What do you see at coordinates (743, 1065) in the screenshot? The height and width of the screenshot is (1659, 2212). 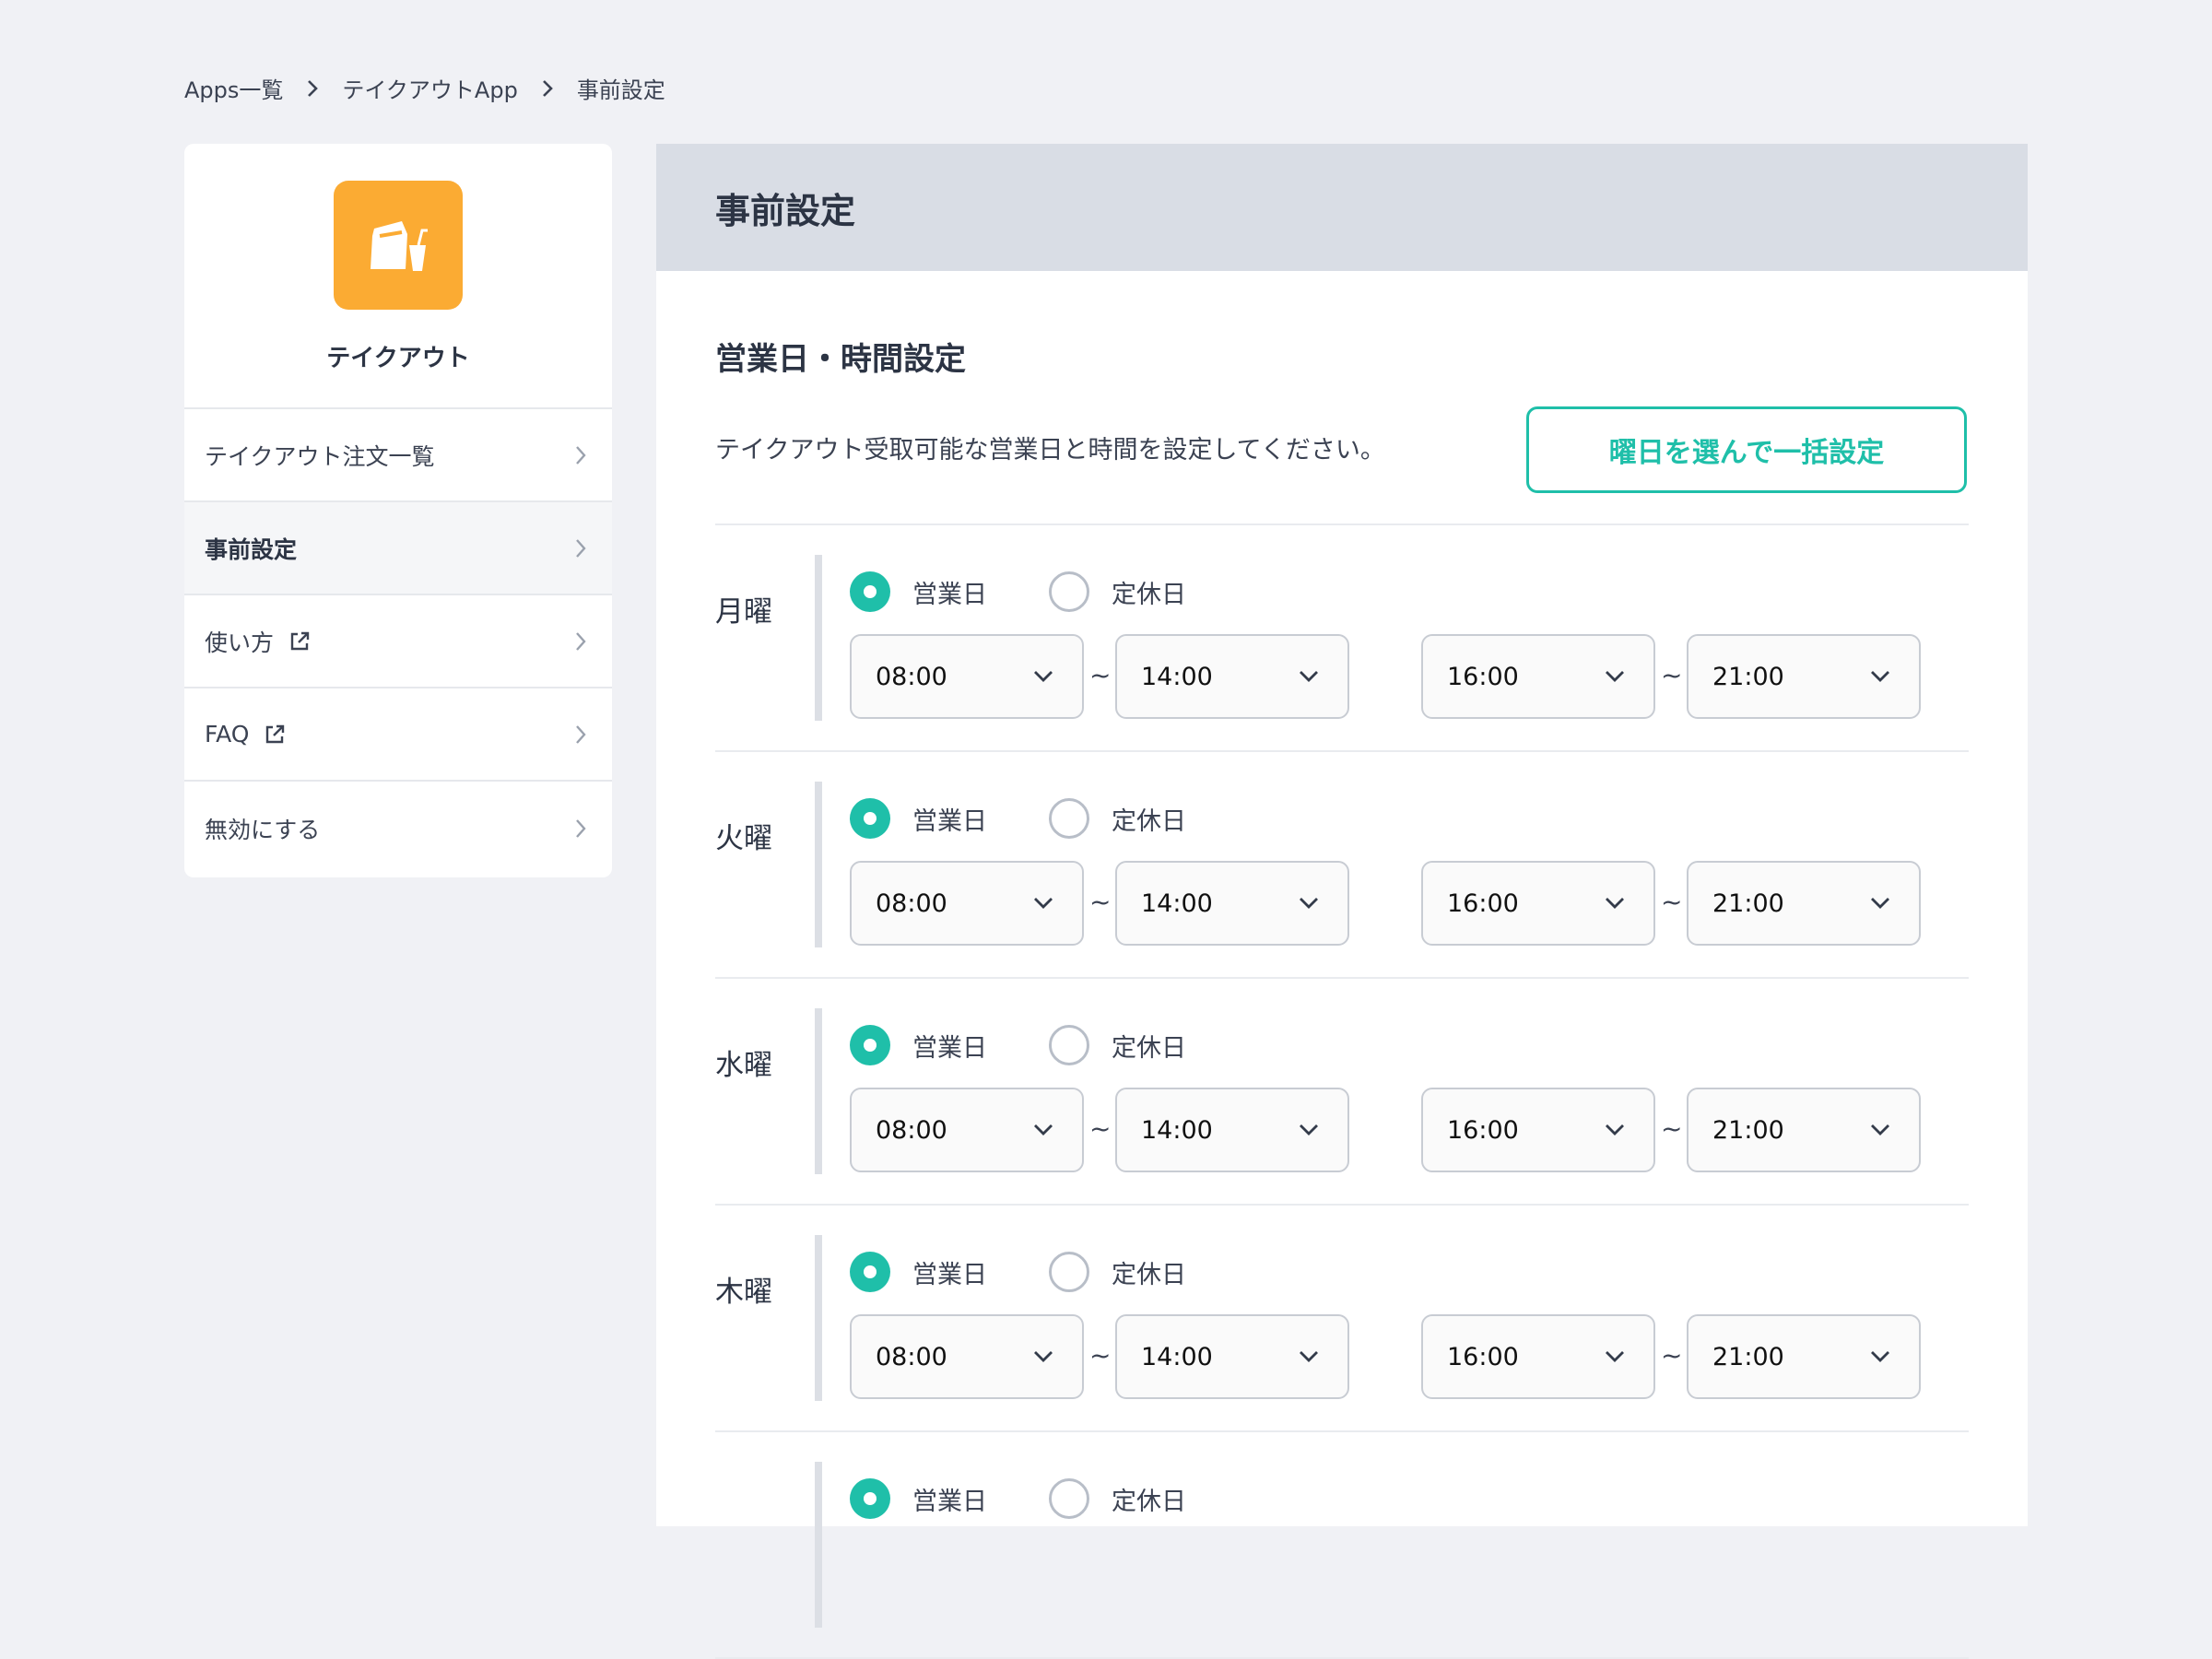 I see `day-label: 水曜` at bounding box center [743, 1065].